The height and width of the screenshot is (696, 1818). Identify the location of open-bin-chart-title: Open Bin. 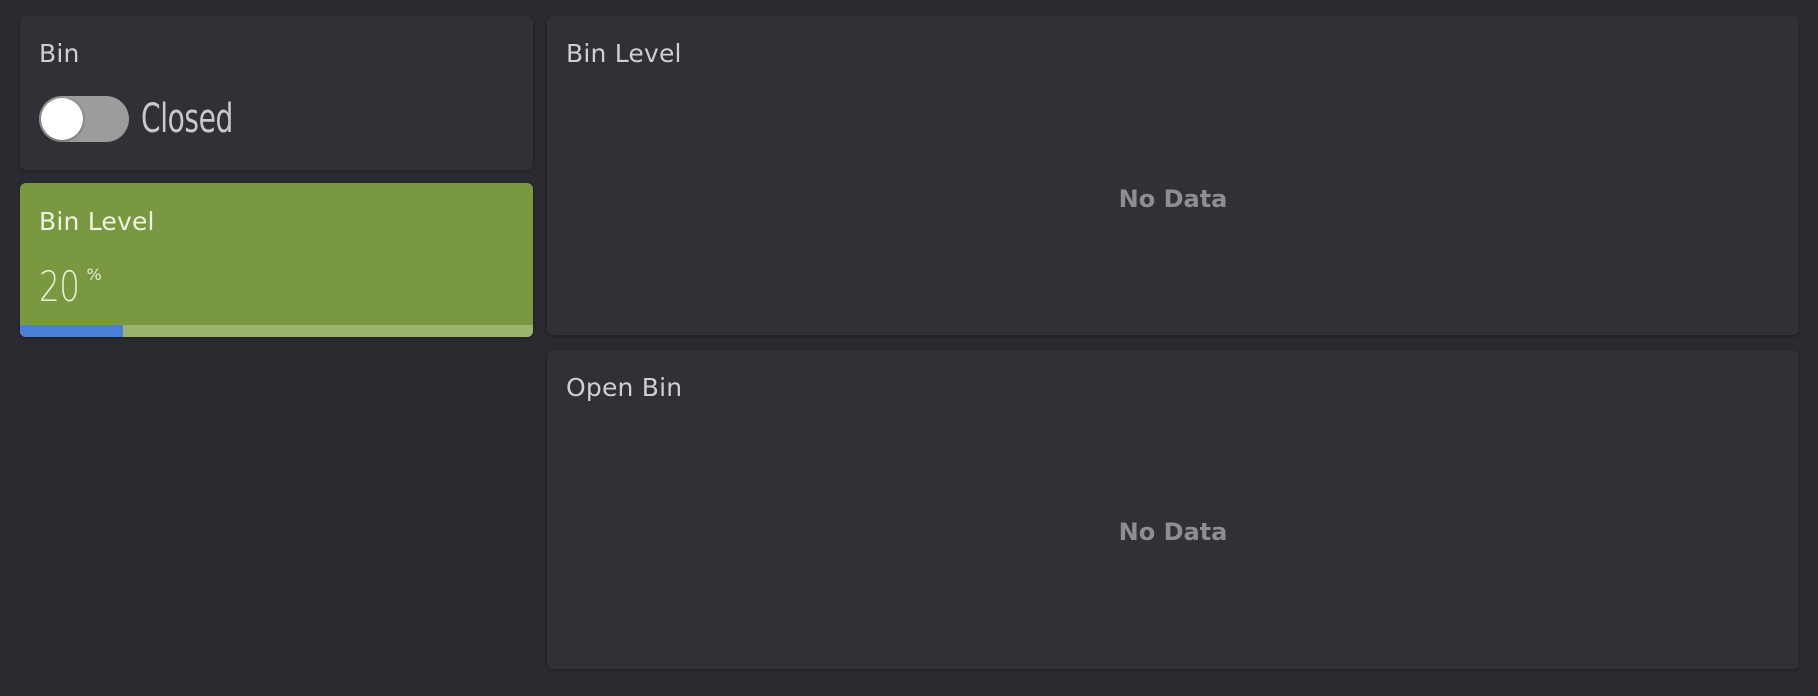
(624, 387).